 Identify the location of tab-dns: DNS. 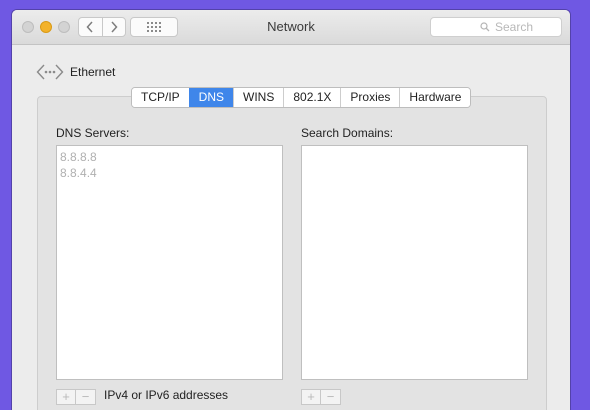
(211, 97).